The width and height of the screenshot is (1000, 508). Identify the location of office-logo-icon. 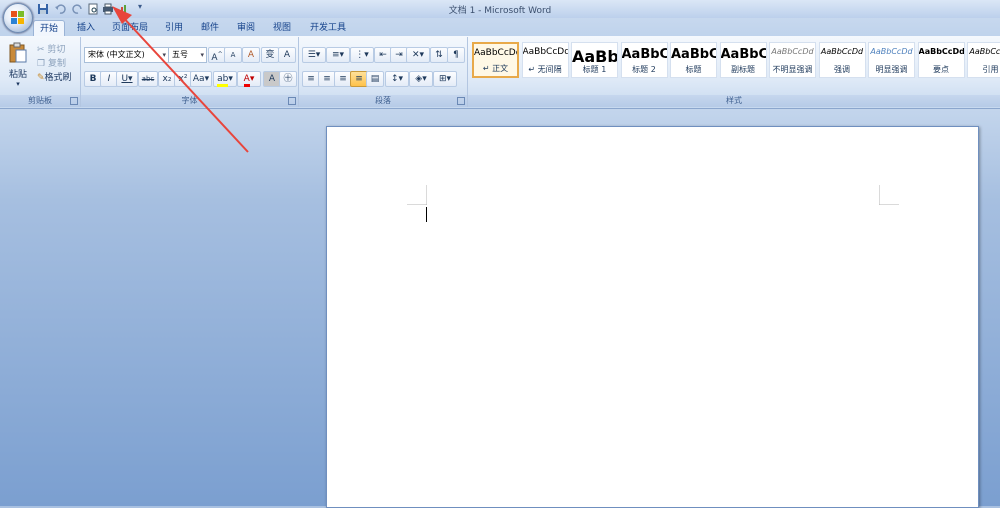
(17, 17).